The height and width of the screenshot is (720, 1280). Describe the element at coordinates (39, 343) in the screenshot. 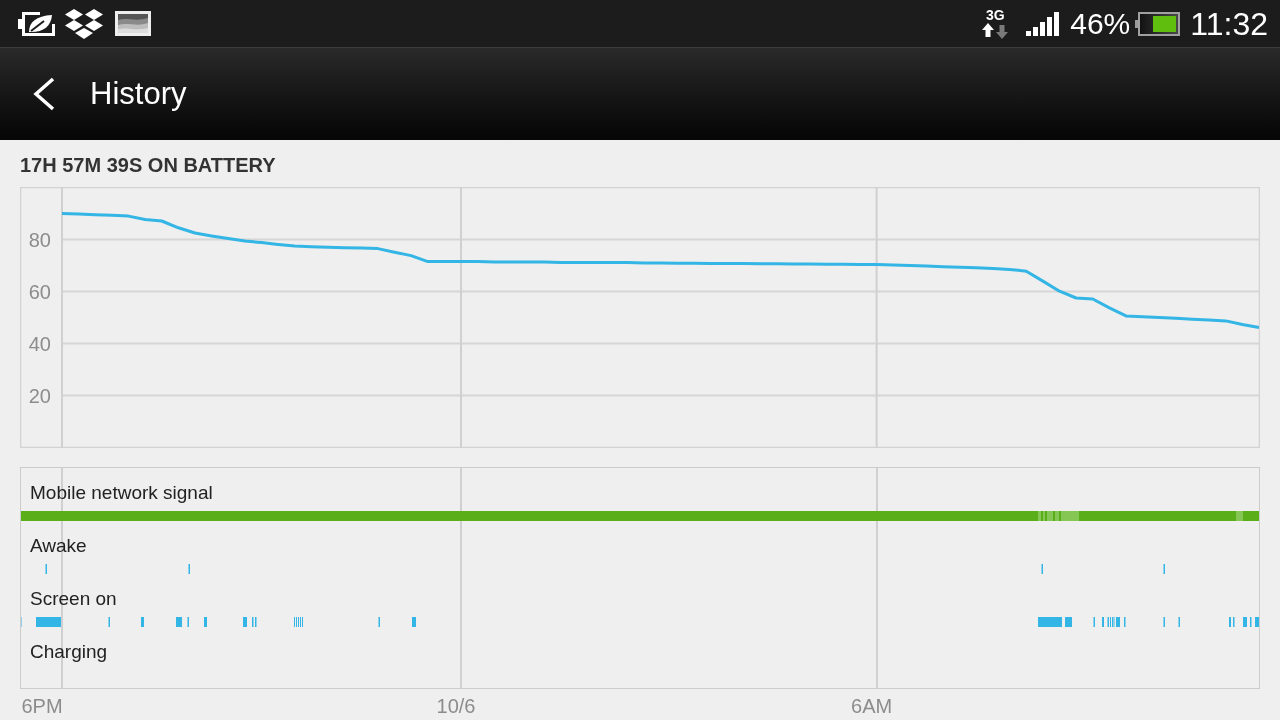

I see `axis-label: 40` at that location.